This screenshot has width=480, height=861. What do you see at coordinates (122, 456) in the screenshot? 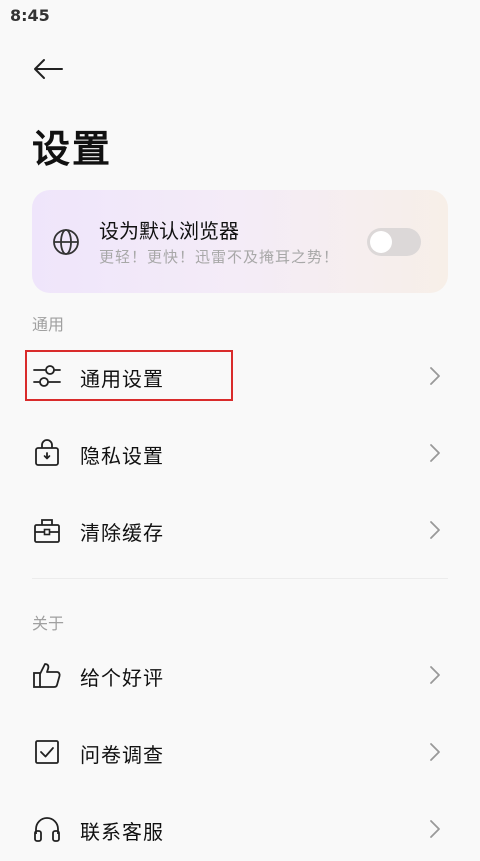
I see `row-label-privacy: 隐私设置` at bounding box center [122, 456].